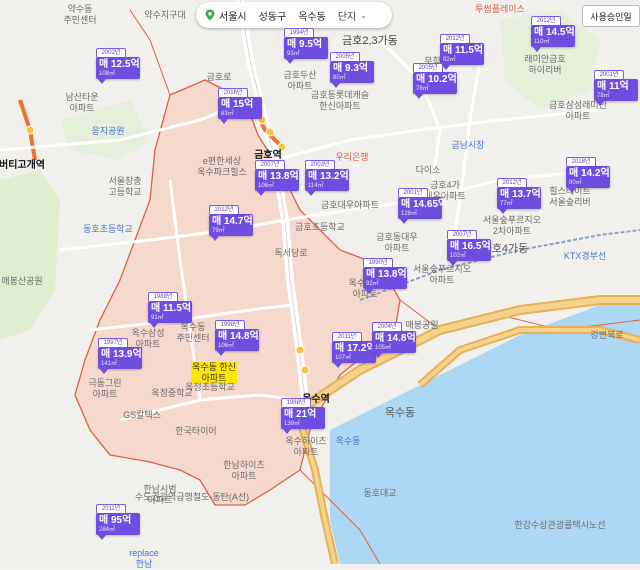 The width and height of the screenshot is (640, 570). Describe the element at coordinates (306, 46) in the screenshot. I see `price-marker: 1994년 매 9.5억 93㎡` at that location.